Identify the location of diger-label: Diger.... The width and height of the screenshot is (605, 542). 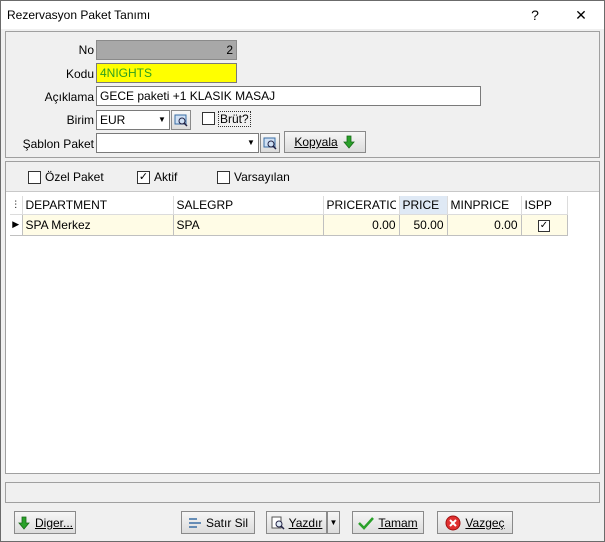
(53, 522).